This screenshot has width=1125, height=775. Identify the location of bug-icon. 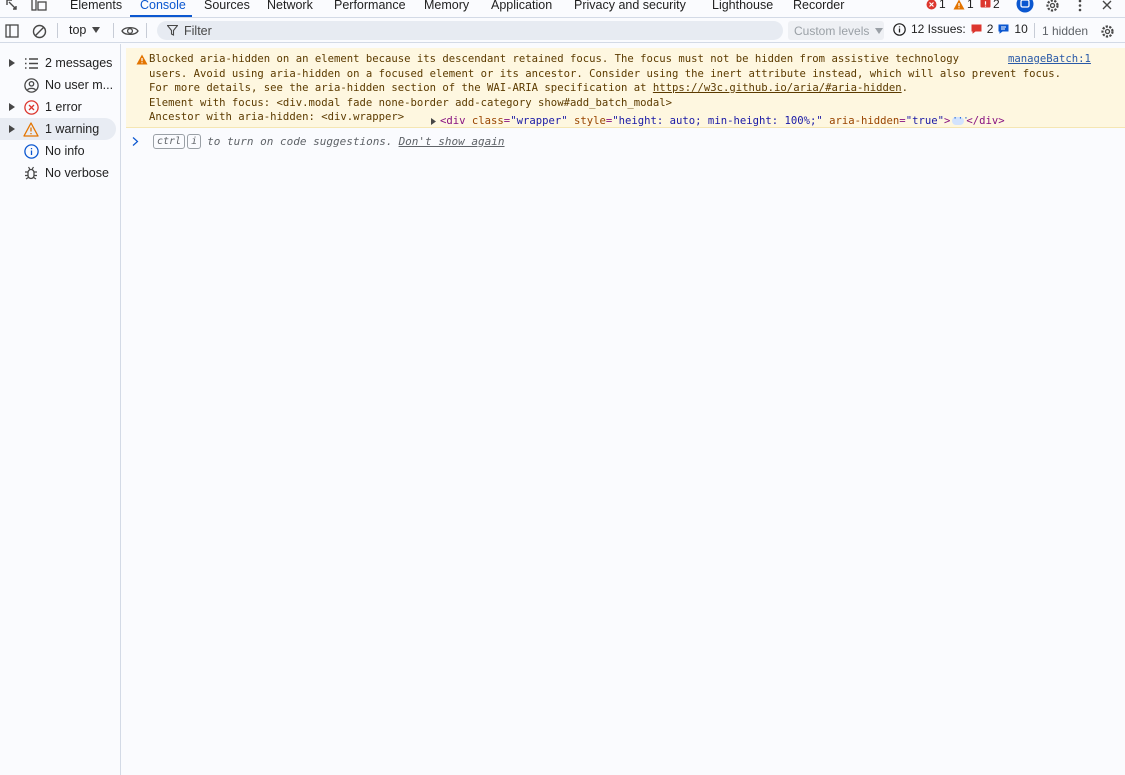
(31, 173).